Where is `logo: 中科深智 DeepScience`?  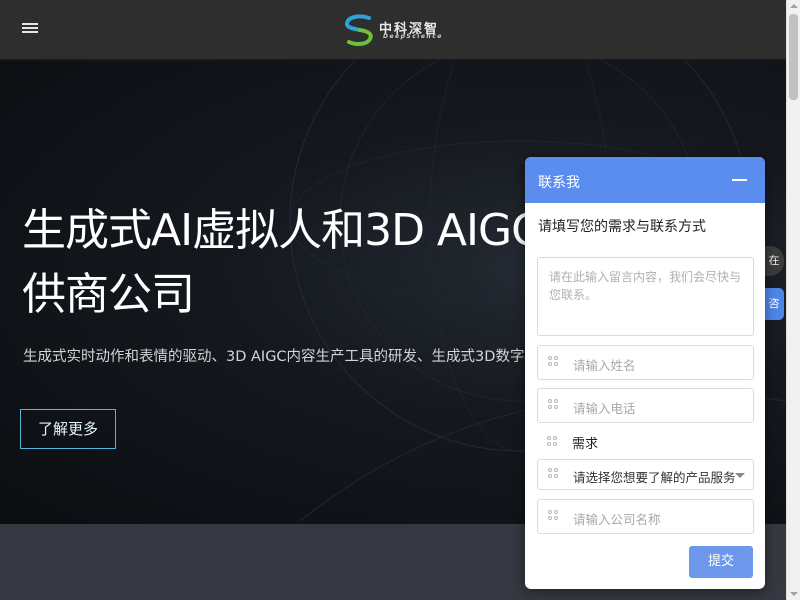
logo: 中科深智 DeepScience is located at coordinates (393, 30).